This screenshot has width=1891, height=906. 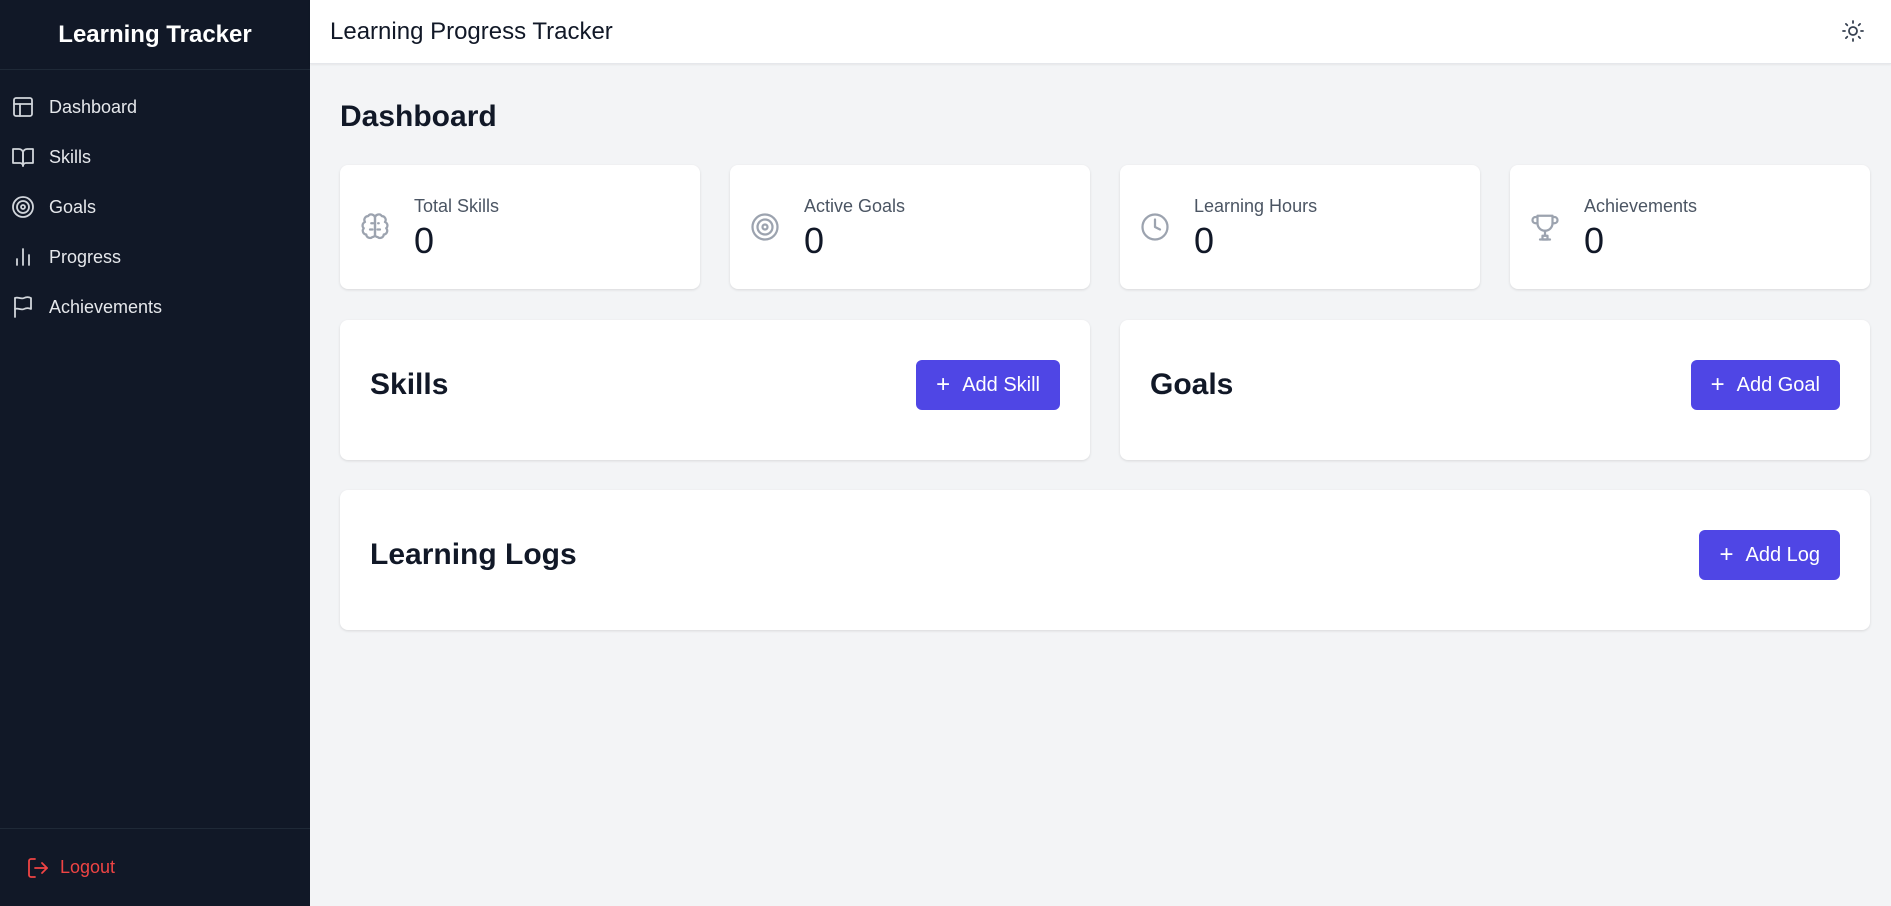 I want to click on sidebar-item-achievements: Achievements, so click(x=155, y=307).